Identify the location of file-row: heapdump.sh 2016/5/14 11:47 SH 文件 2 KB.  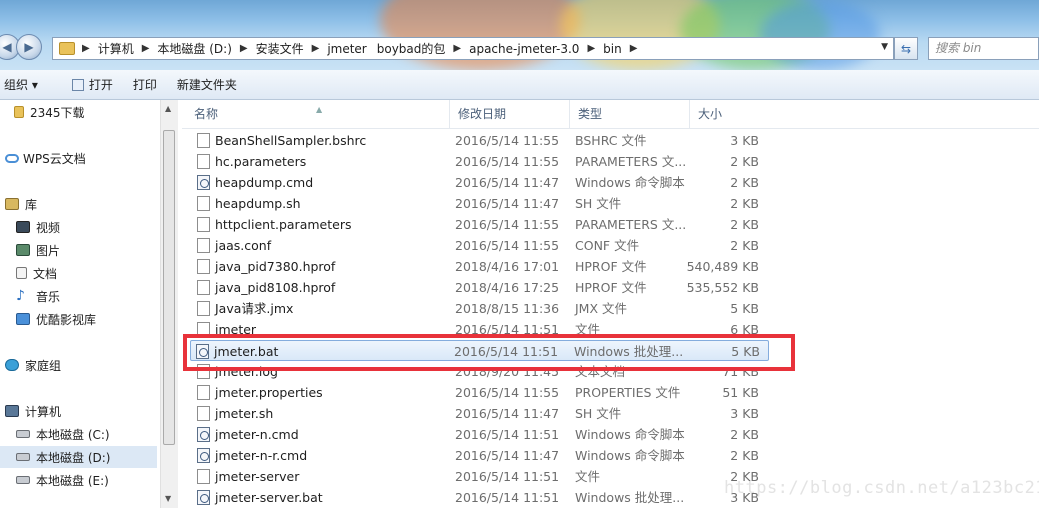
(479, 203).